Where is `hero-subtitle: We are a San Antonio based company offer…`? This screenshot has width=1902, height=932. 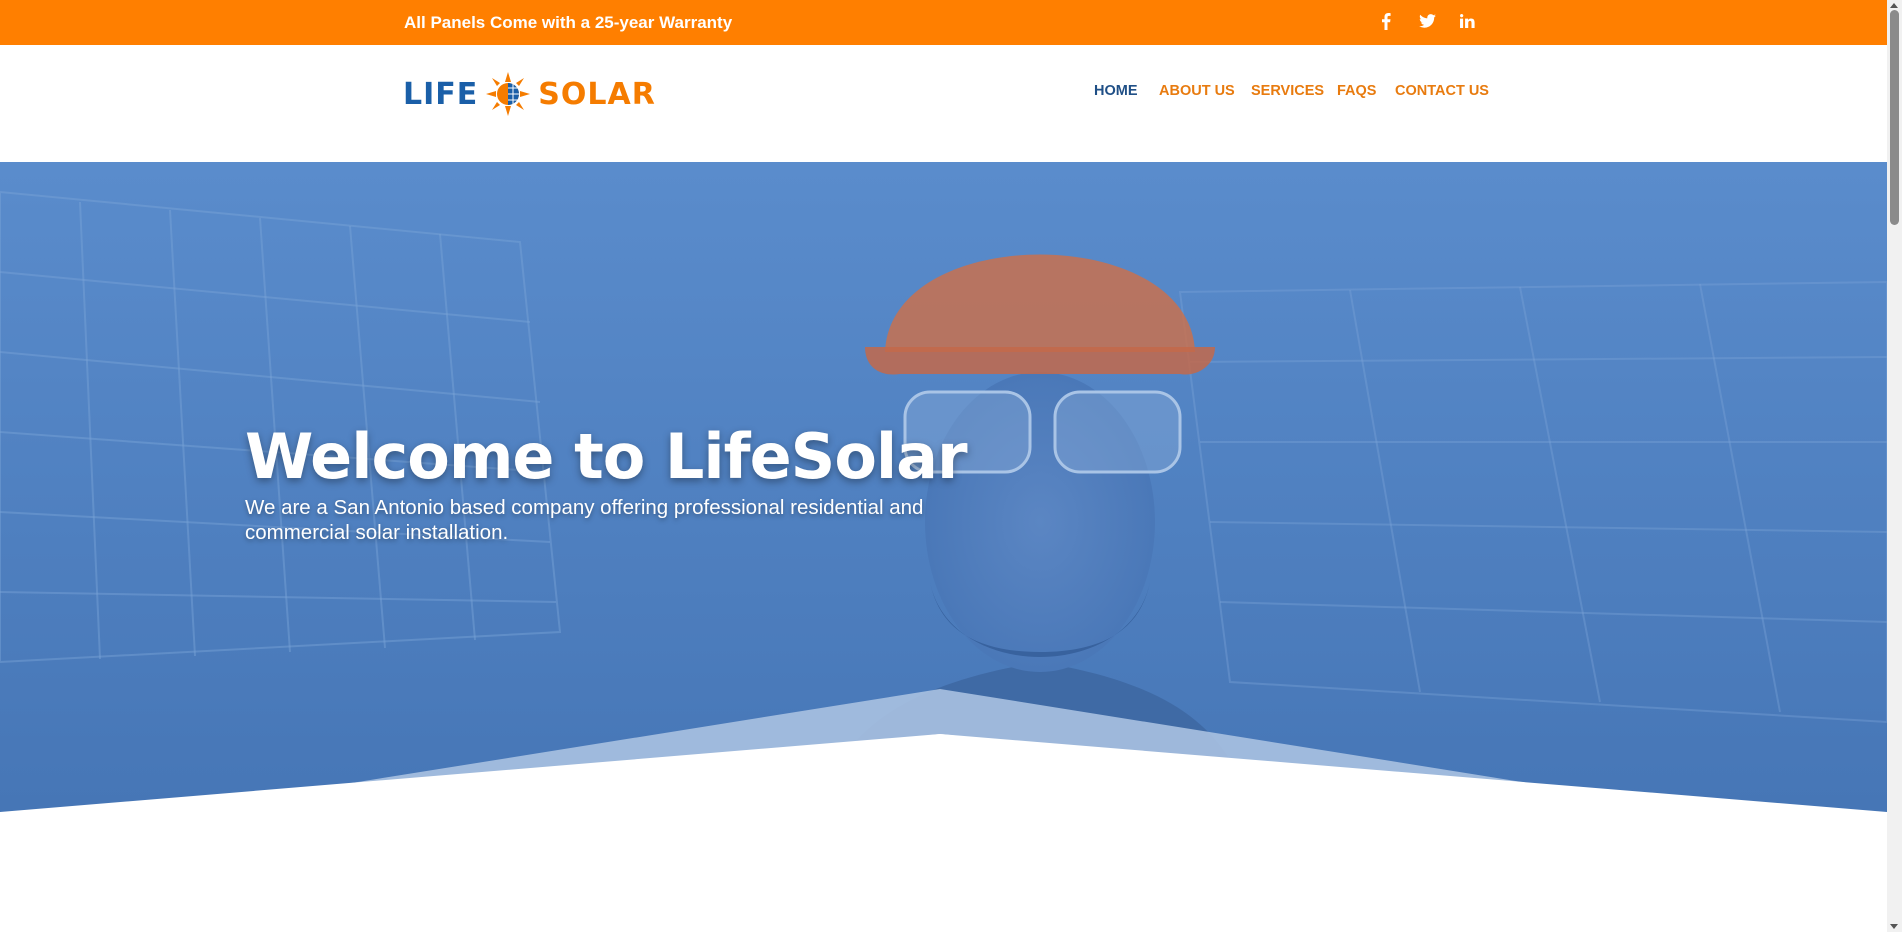
hero-subtitle: We are a San Antonio based company offer… is located at coordinates (584, 520).